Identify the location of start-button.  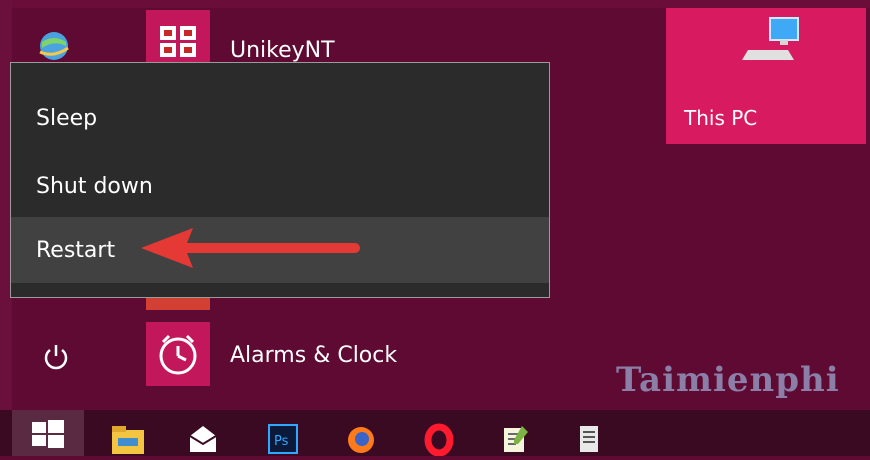
(48, 433).